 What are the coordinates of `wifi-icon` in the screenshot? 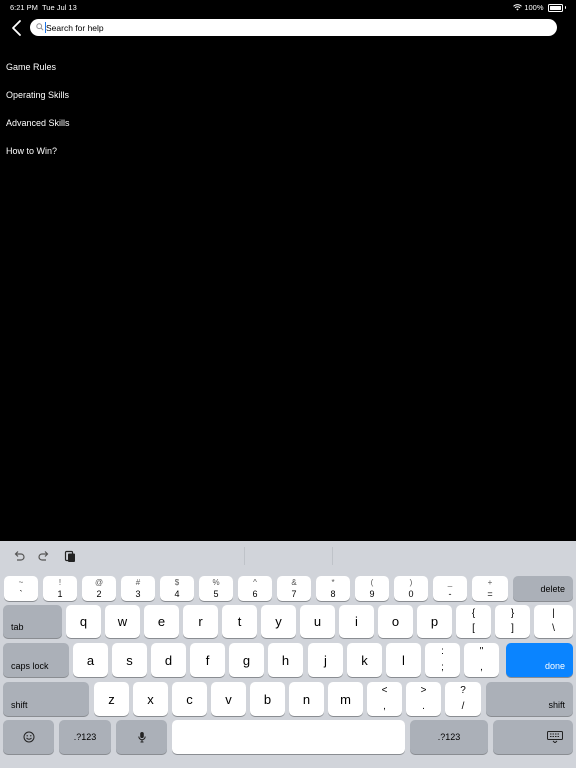 It's located at (518, 7).